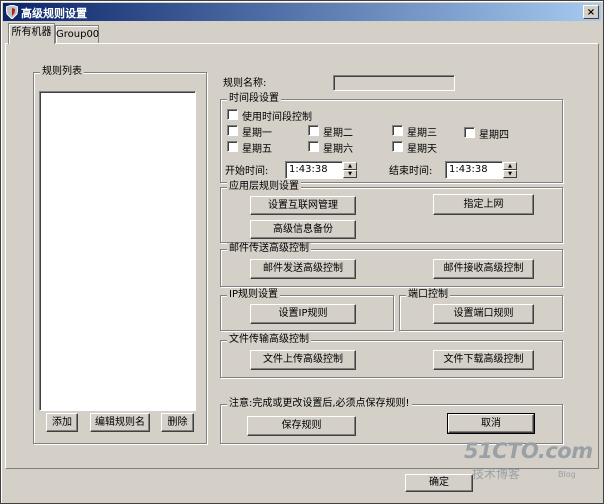 The width and height of the screenshot is (604, 504). What do you see at coordinates (319, 404) in the screenshot?
I see `notice-text: 注意:完成或更改设置后,必须点保存规则!` at bounding box center [319, 404].